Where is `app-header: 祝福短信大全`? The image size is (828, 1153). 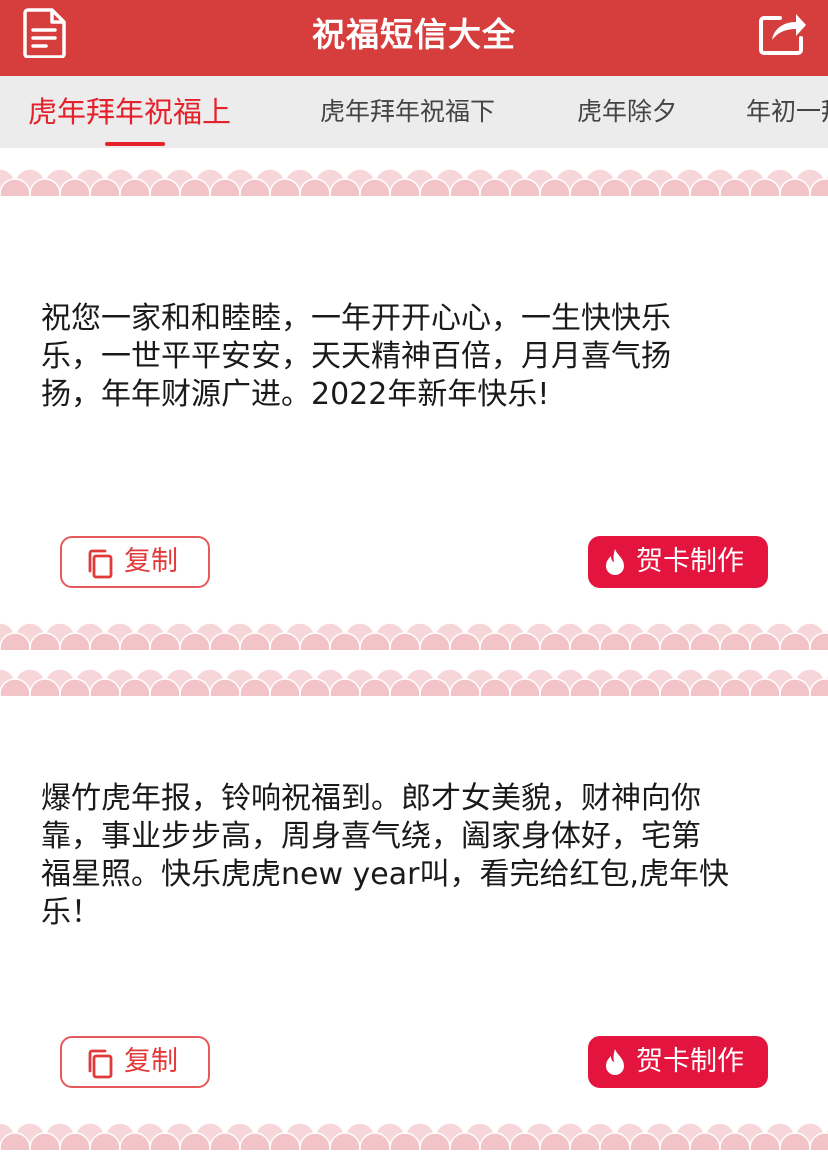 app-header: 祝福短信大全 is located at coordinates (414, 38).